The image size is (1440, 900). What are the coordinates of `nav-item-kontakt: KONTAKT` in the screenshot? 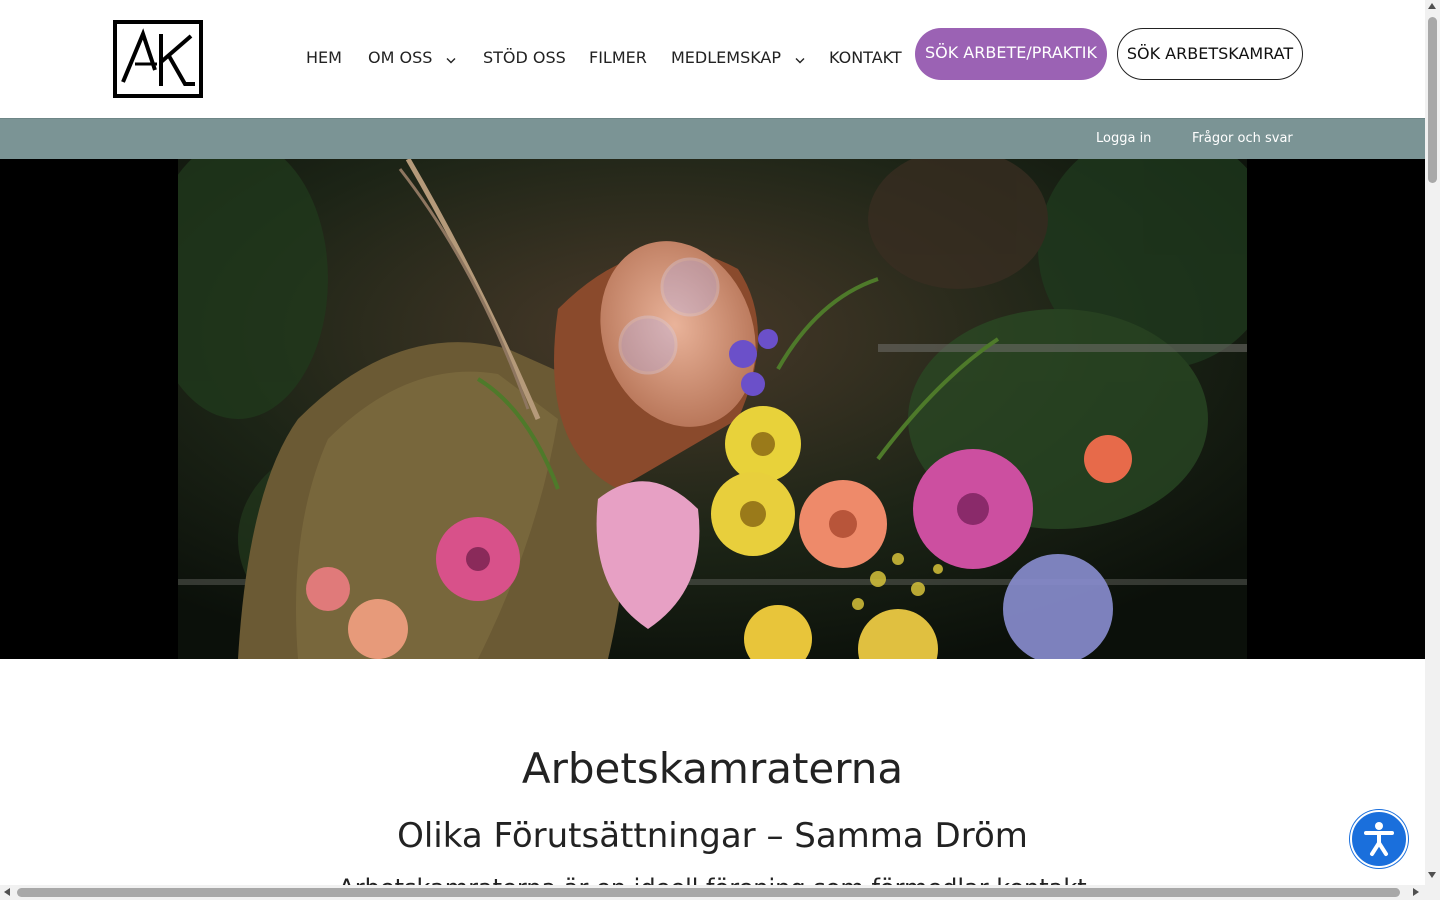 It's located at (865, 58).